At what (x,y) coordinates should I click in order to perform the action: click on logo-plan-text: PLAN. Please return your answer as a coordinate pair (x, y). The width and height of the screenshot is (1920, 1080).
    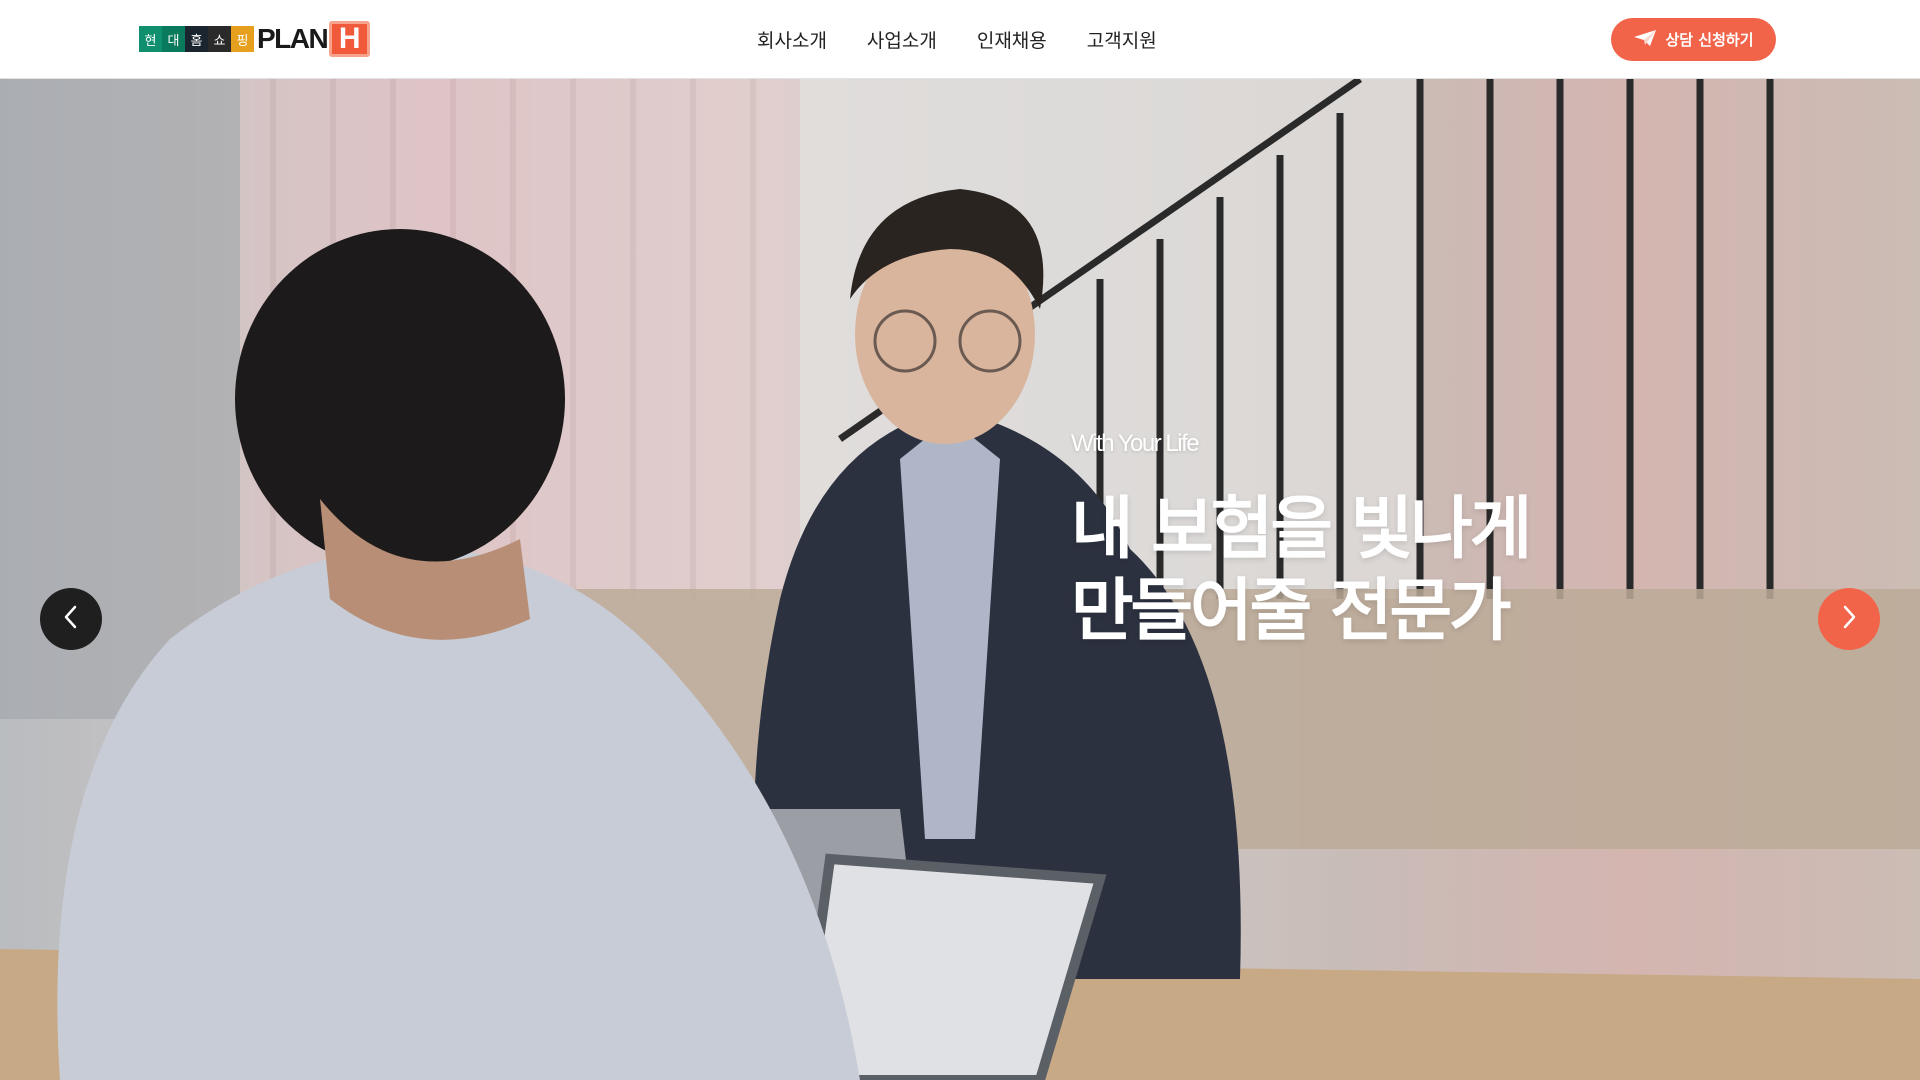
    Looking at the image, I should click on (293, 38).